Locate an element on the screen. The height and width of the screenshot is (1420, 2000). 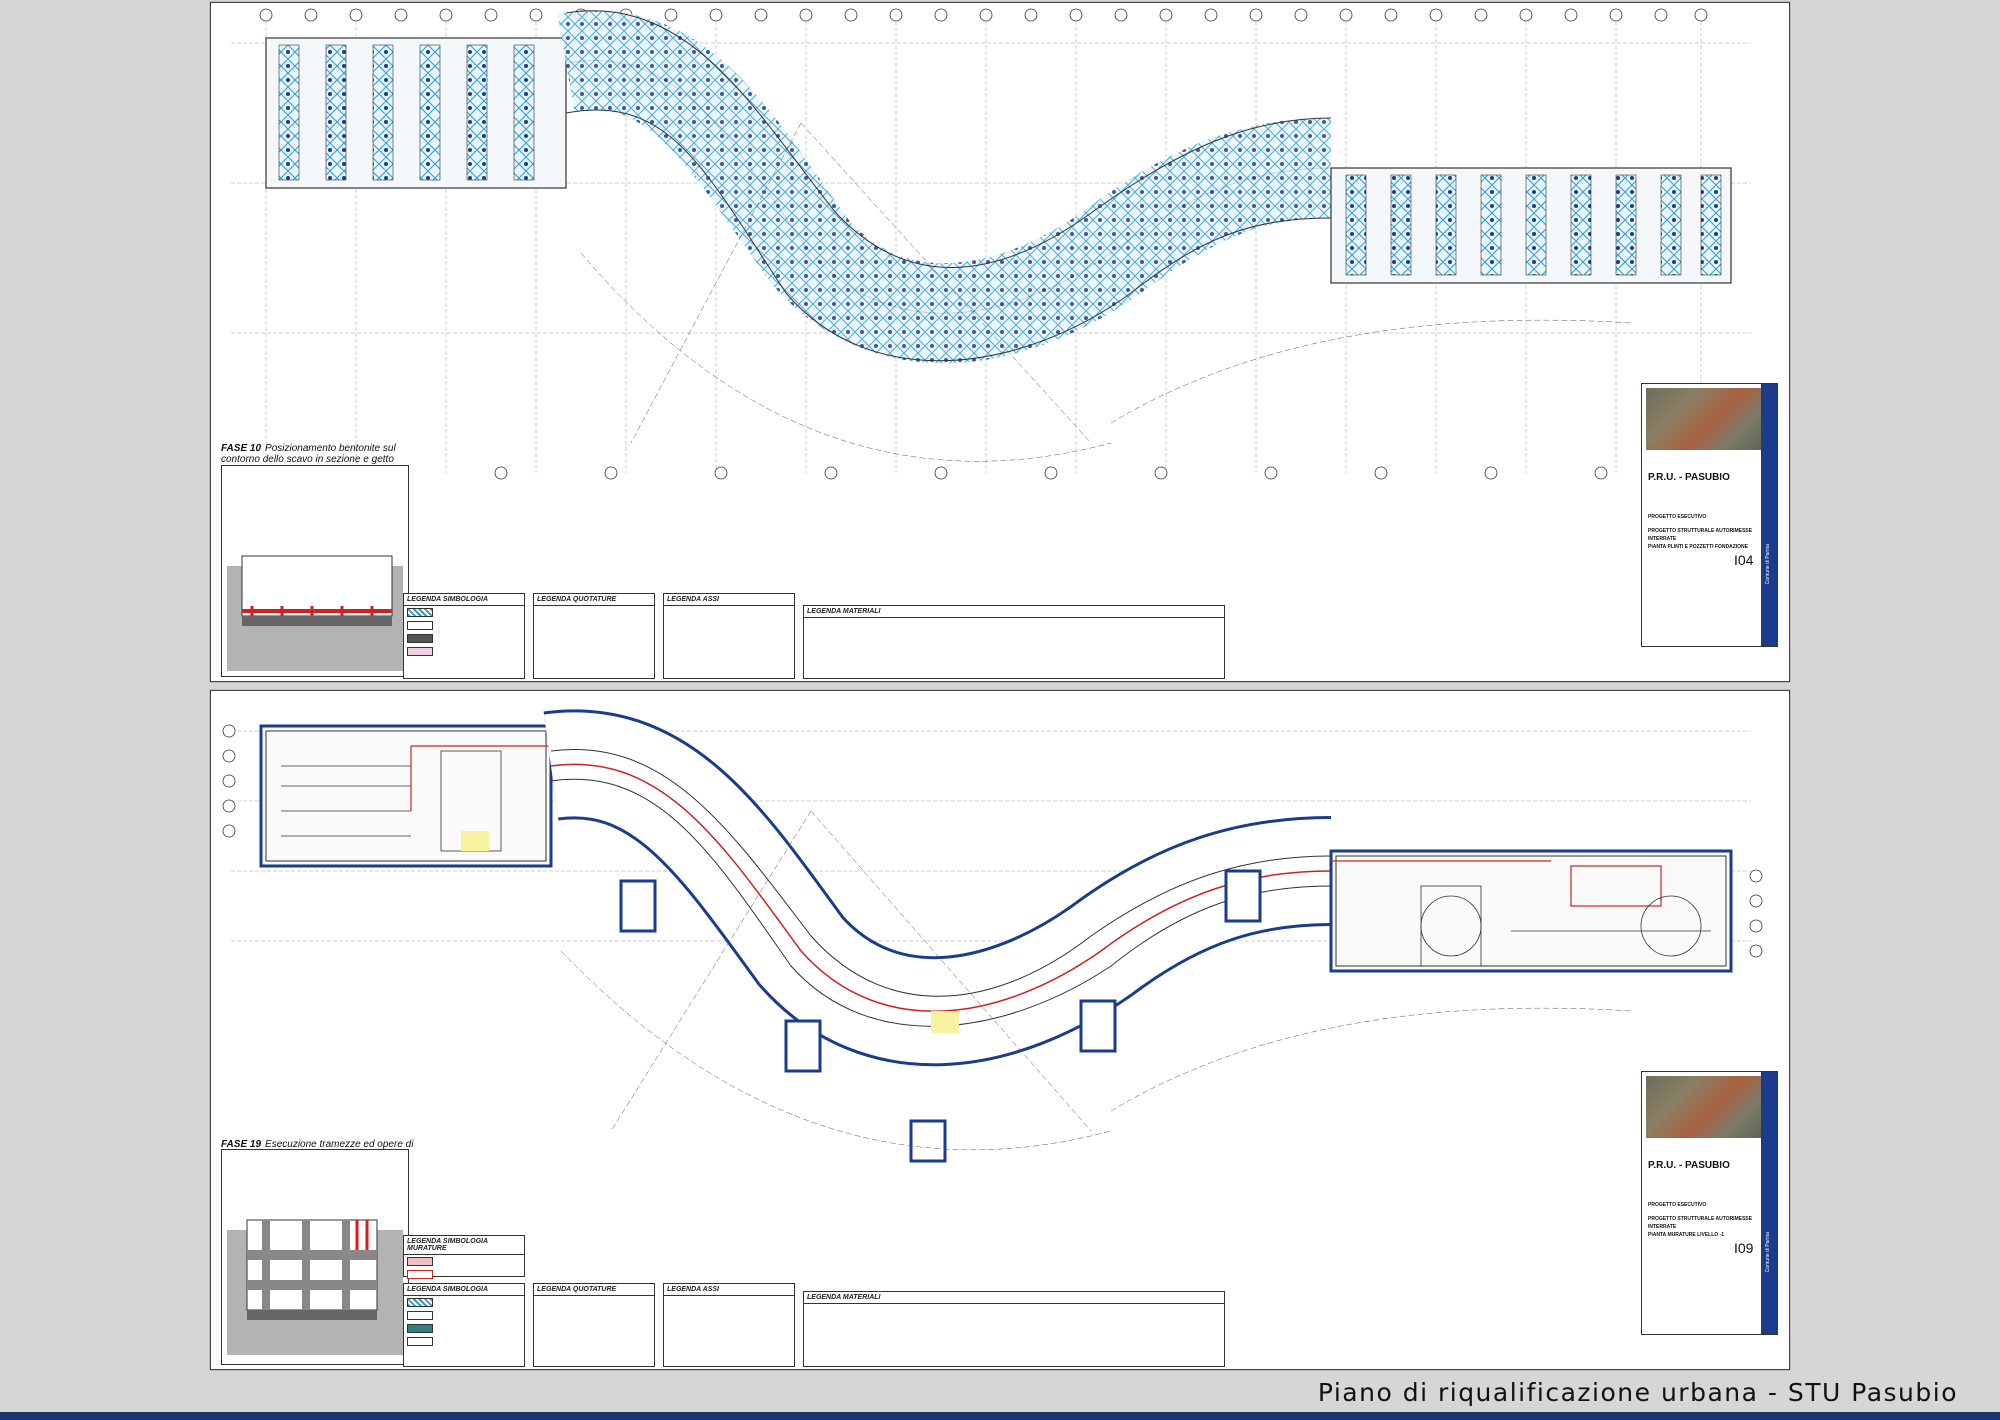
legend-simbologia-murature: LEGENDA SIMBOLOGIA MURATURE is located at coordinates (464, 1257).